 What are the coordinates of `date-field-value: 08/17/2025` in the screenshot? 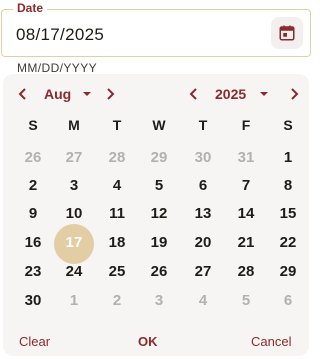 It's located at (60, 35).